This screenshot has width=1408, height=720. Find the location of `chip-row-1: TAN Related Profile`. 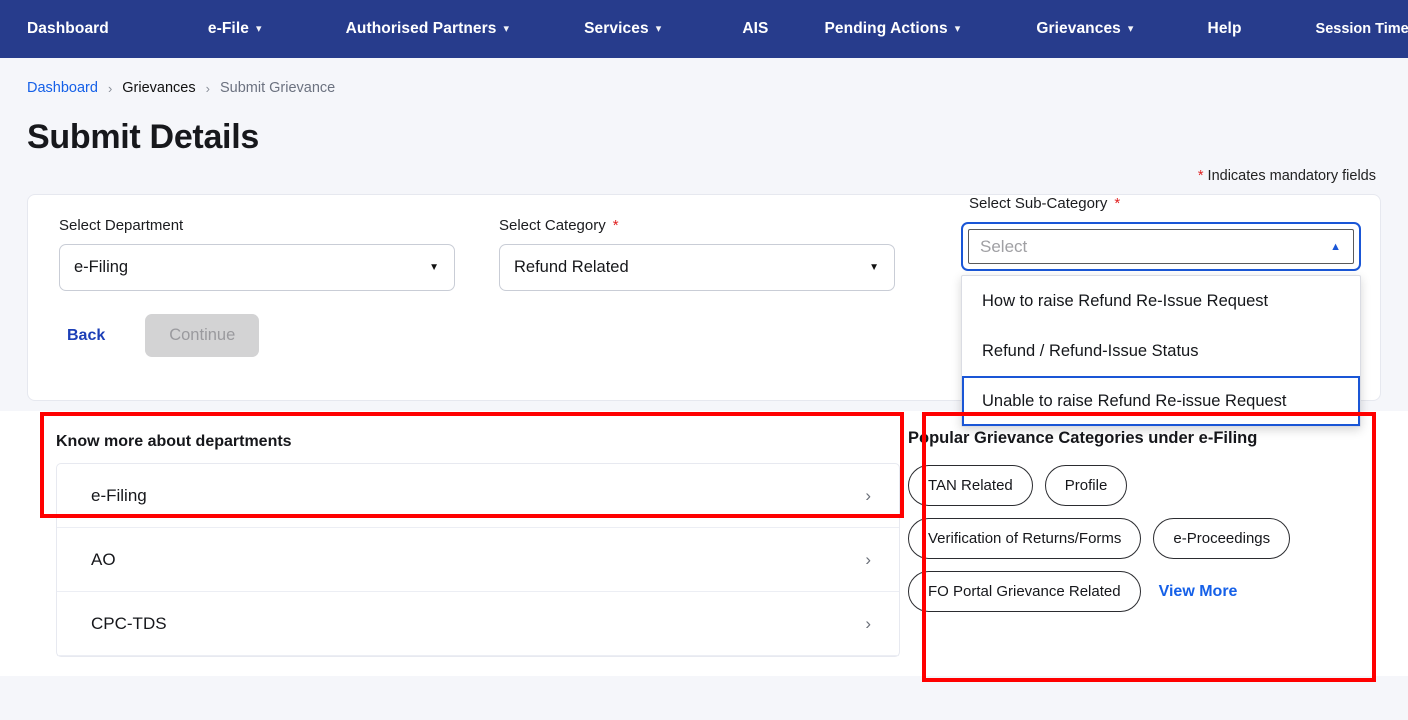

chip-row-1: TAN Related Profile is located at coordinates (1144, 485).